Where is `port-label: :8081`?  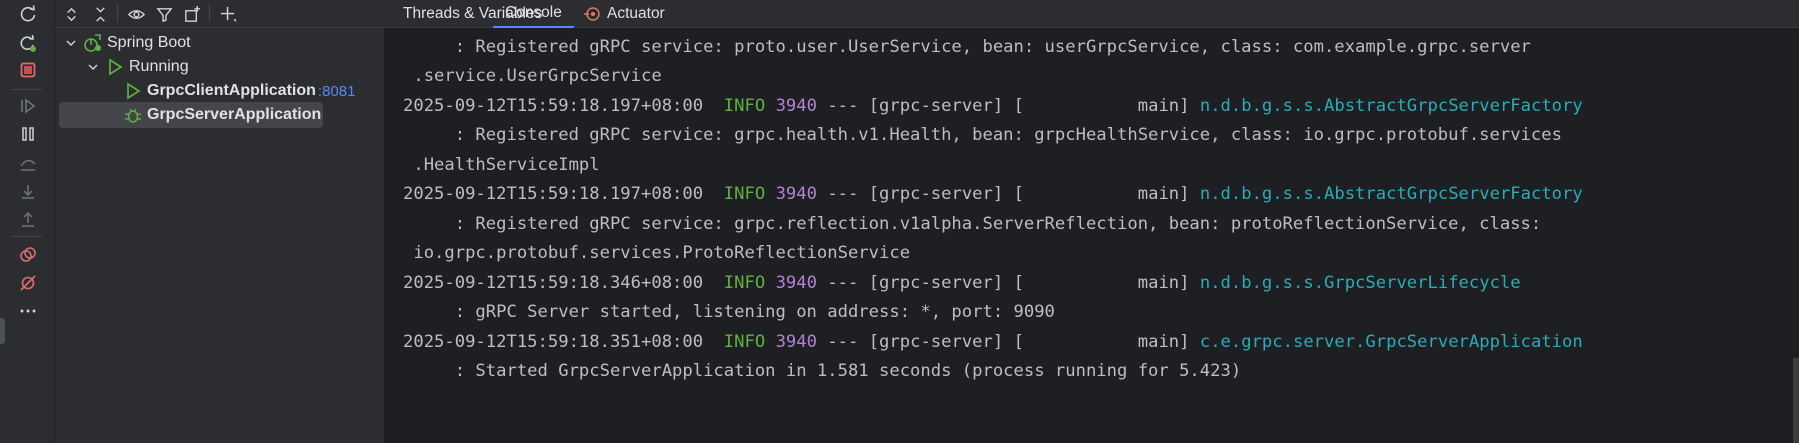
port-label: :8081 is located at coordinates (336, 91).